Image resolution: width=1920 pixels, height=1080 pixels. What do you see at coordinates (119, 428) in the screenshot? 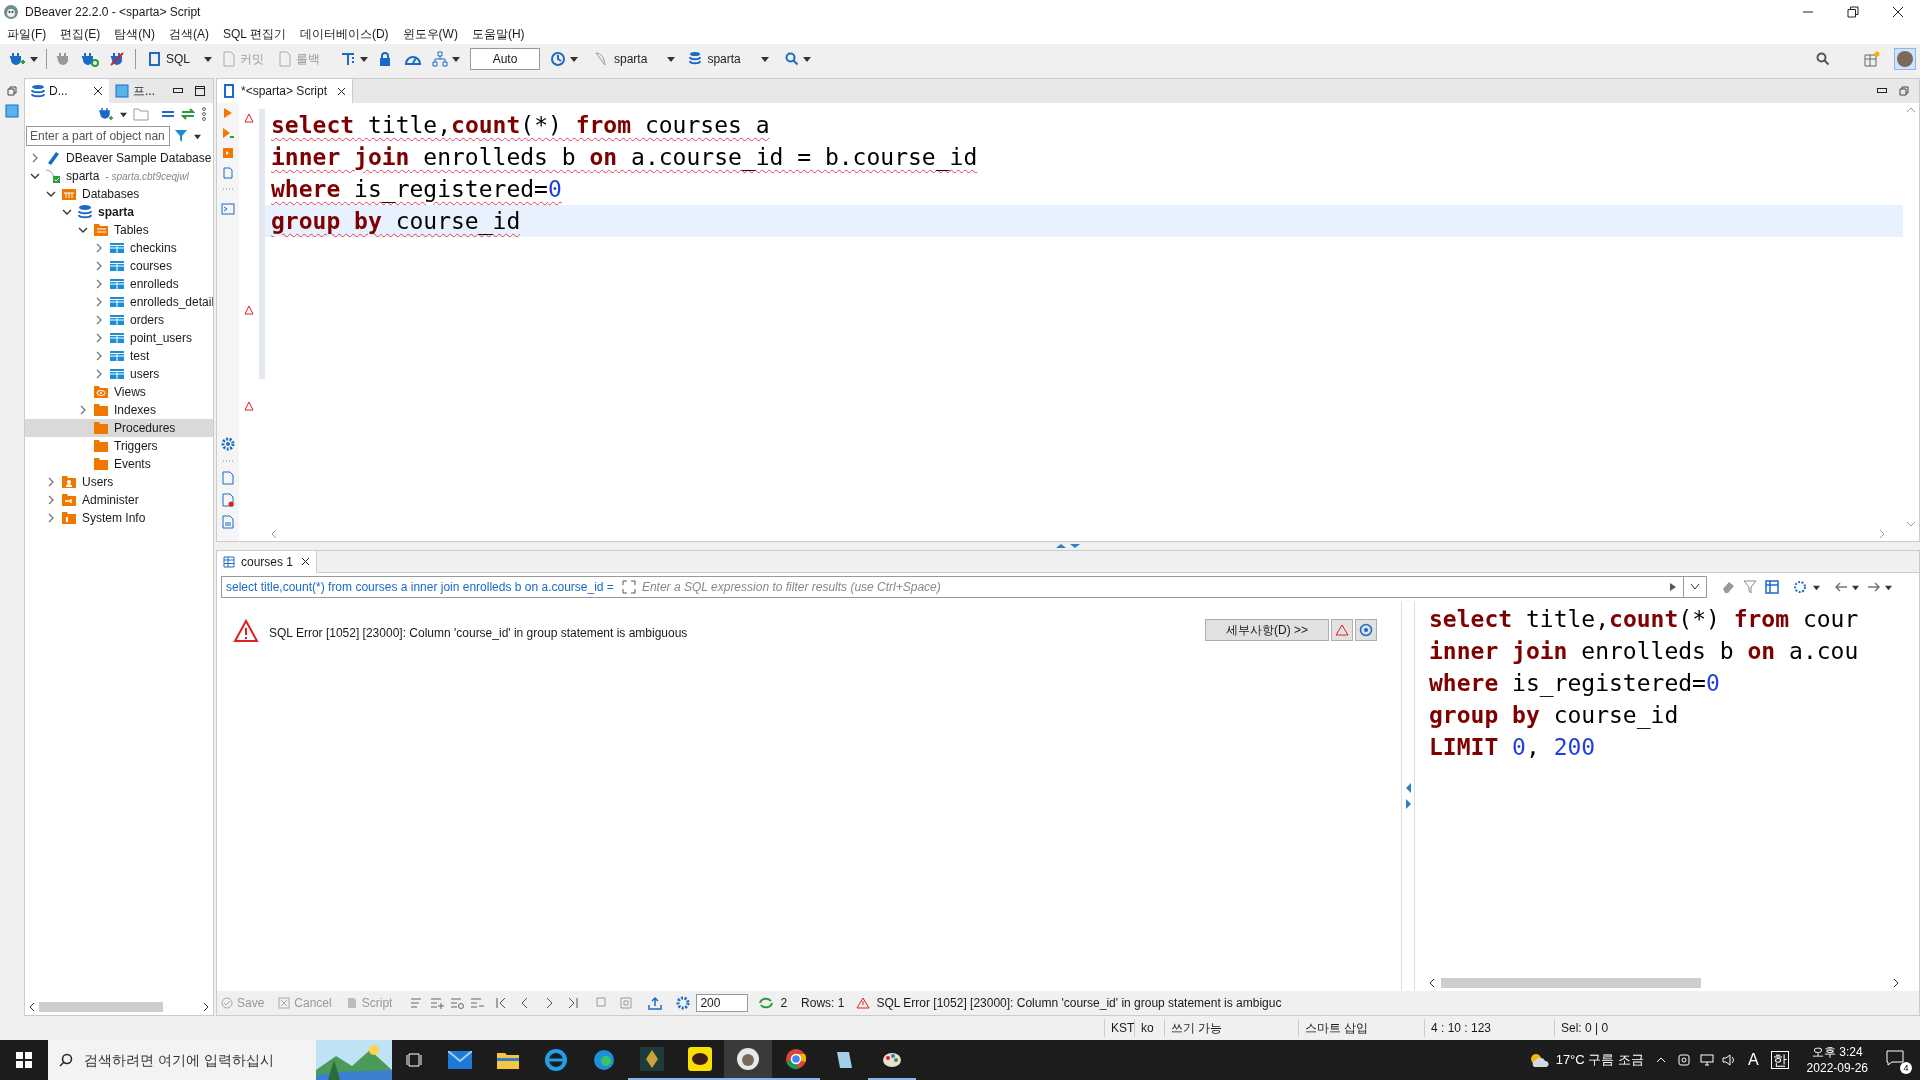
I see `tree-item: Procedures` at bounding box center [119, 428].